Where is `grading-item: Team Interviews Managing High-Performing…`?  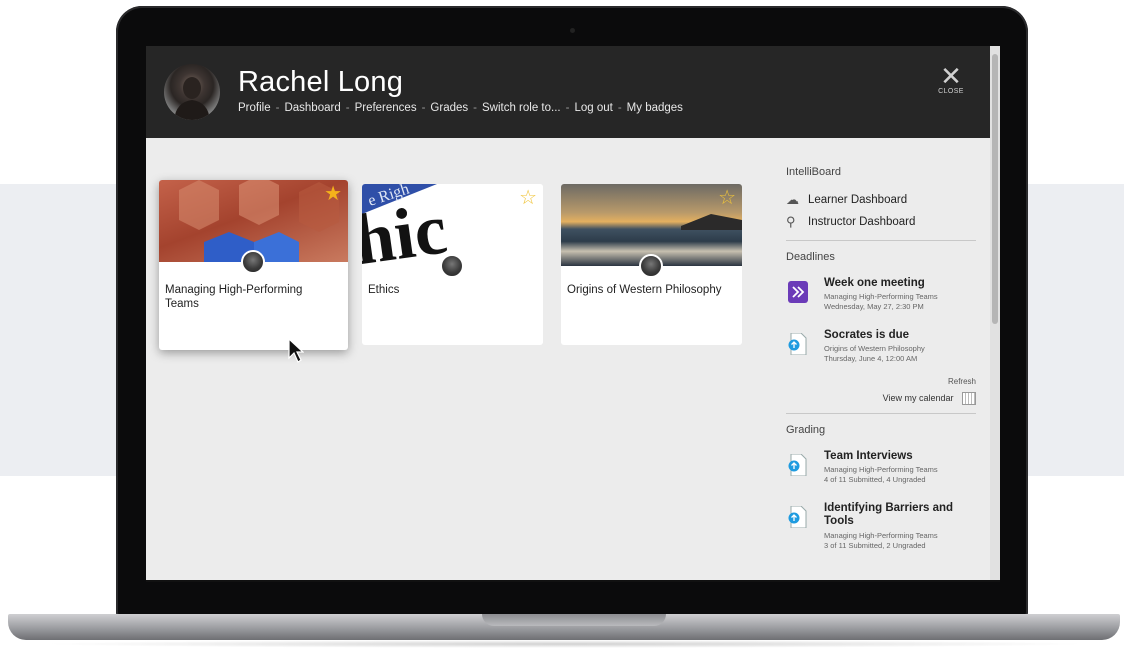 grading-item: Team Interviews Managing High-Performing… is located at coordinates (881, 476).